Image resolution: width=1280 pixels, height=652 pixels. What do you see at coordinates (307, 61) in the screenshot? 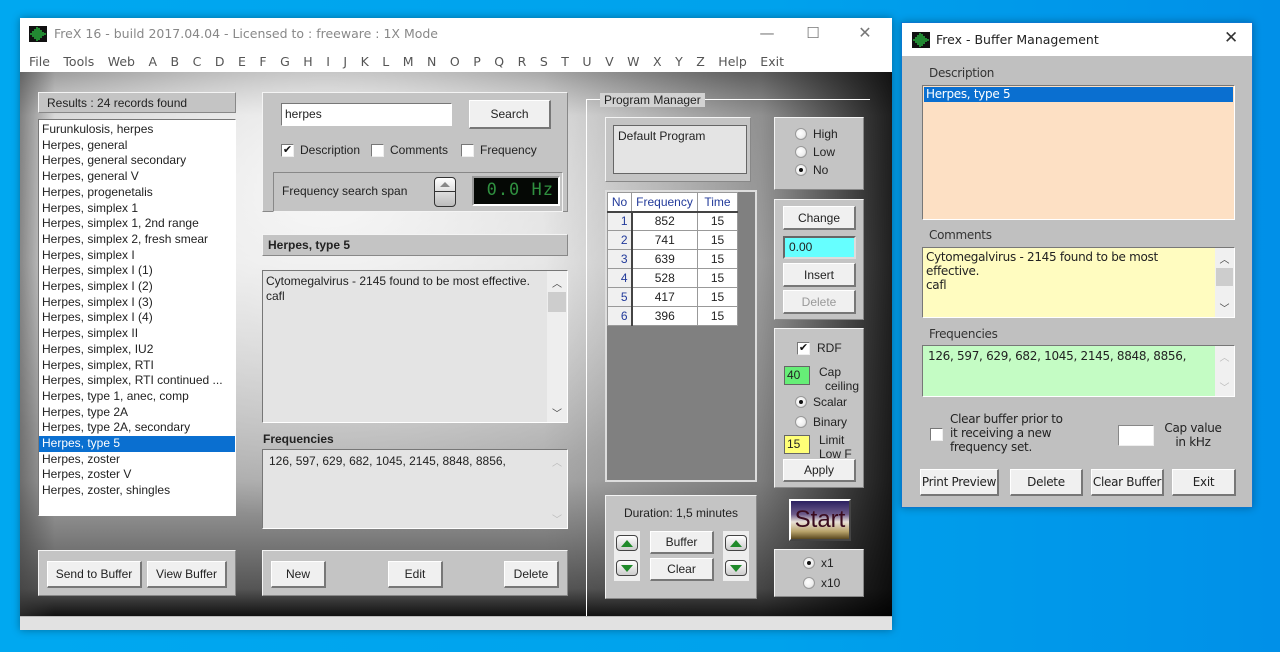
I see `menu-h: H` at bounding box center [307, 61].